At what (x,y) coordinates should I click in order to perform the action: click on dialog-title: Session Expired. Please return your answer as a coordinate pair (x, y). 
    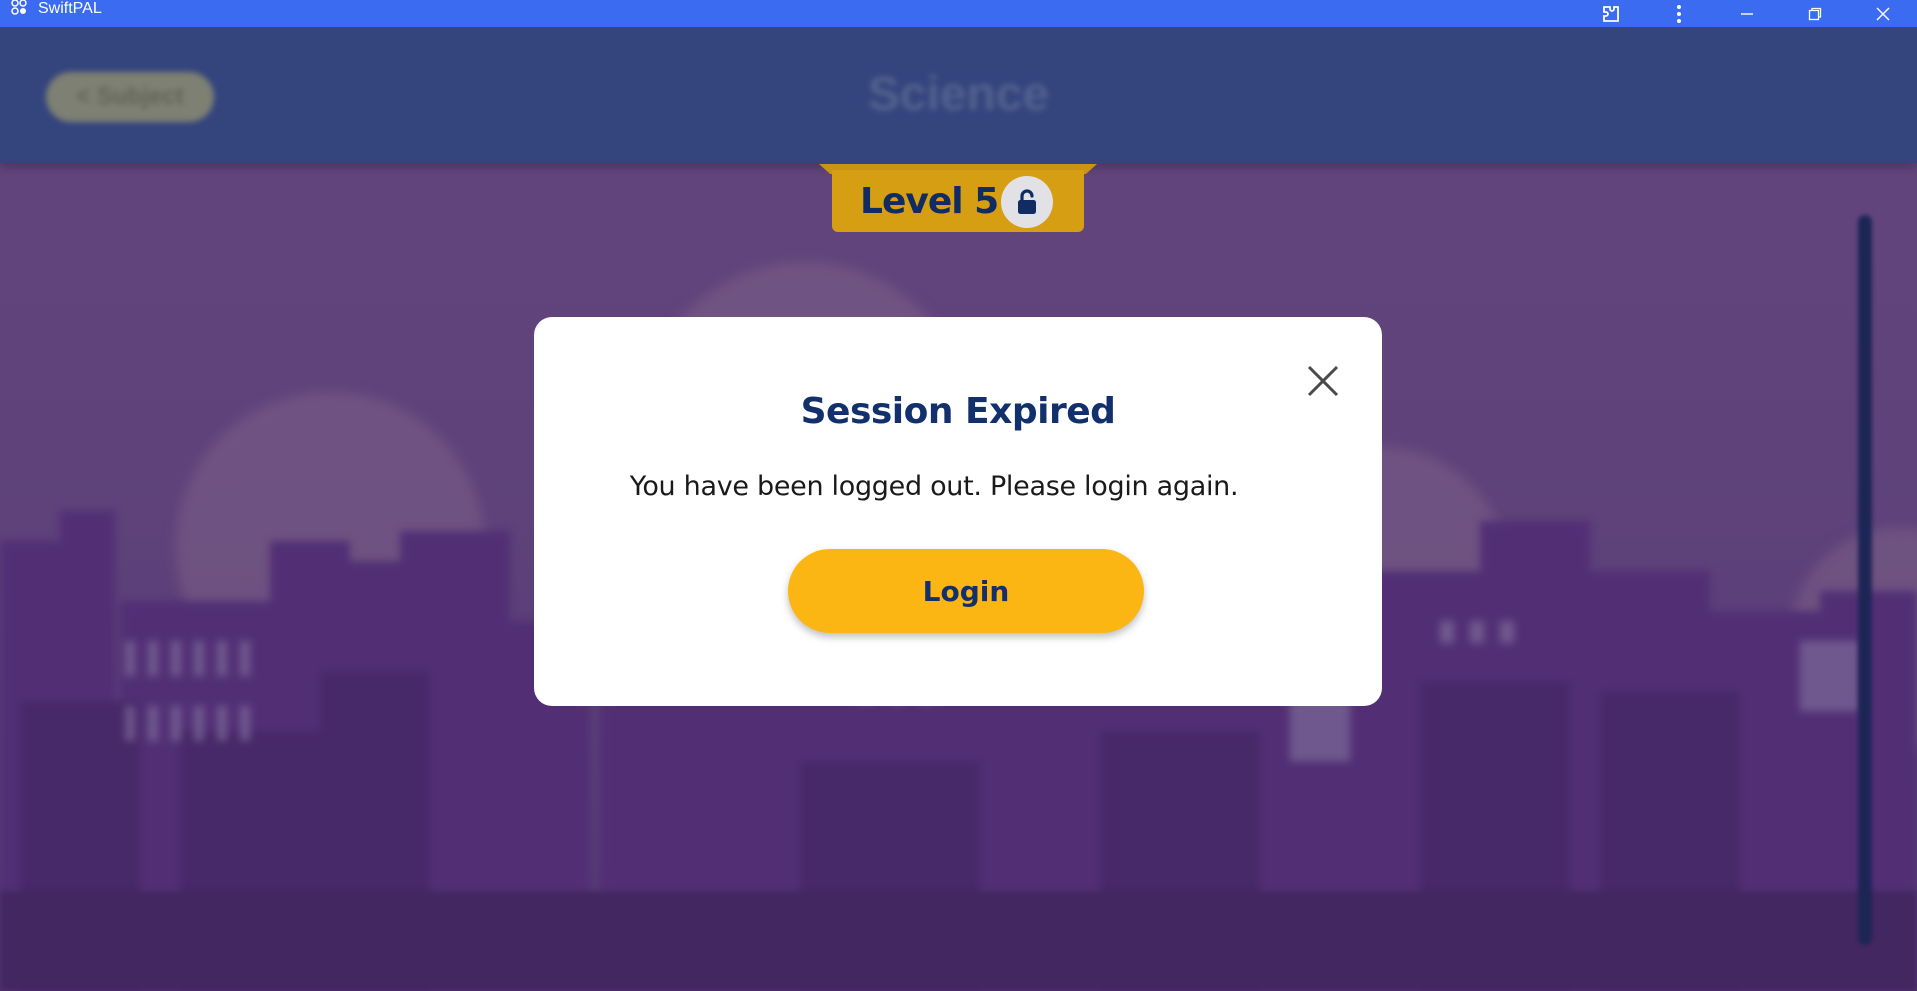
    Looking at the image, I should click on (958, 411).